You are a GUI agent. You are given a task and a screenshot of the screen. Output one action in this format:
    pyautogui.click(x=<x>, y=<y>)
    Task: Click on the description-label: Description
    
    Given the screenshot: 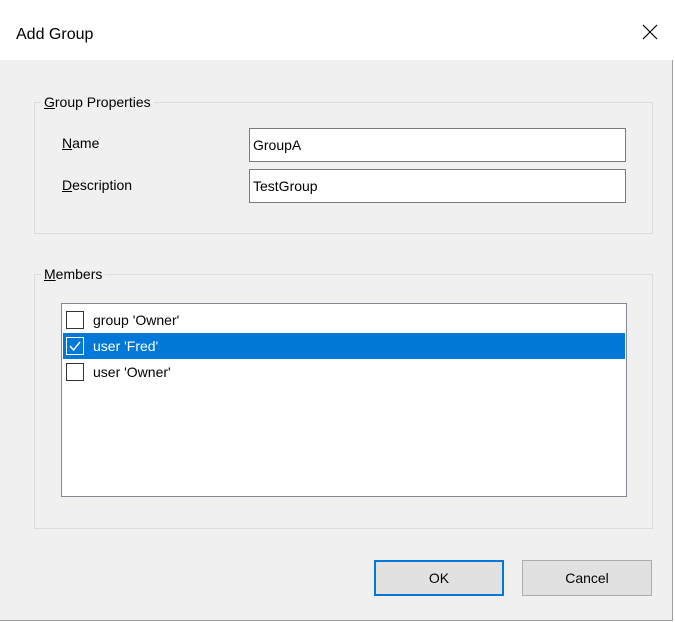 What is the action you would take?
    pyautogui.click(x=97, y=185)
    